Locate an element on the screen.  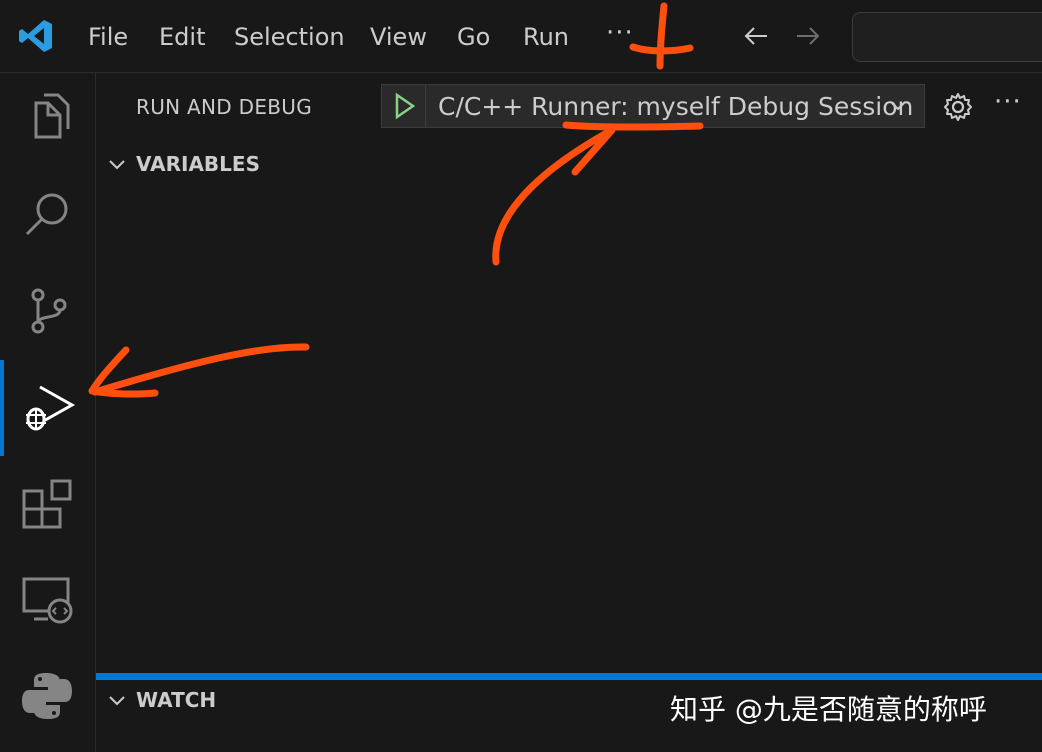
watch-section-label: WATCH is located at coordinates (176, 700).